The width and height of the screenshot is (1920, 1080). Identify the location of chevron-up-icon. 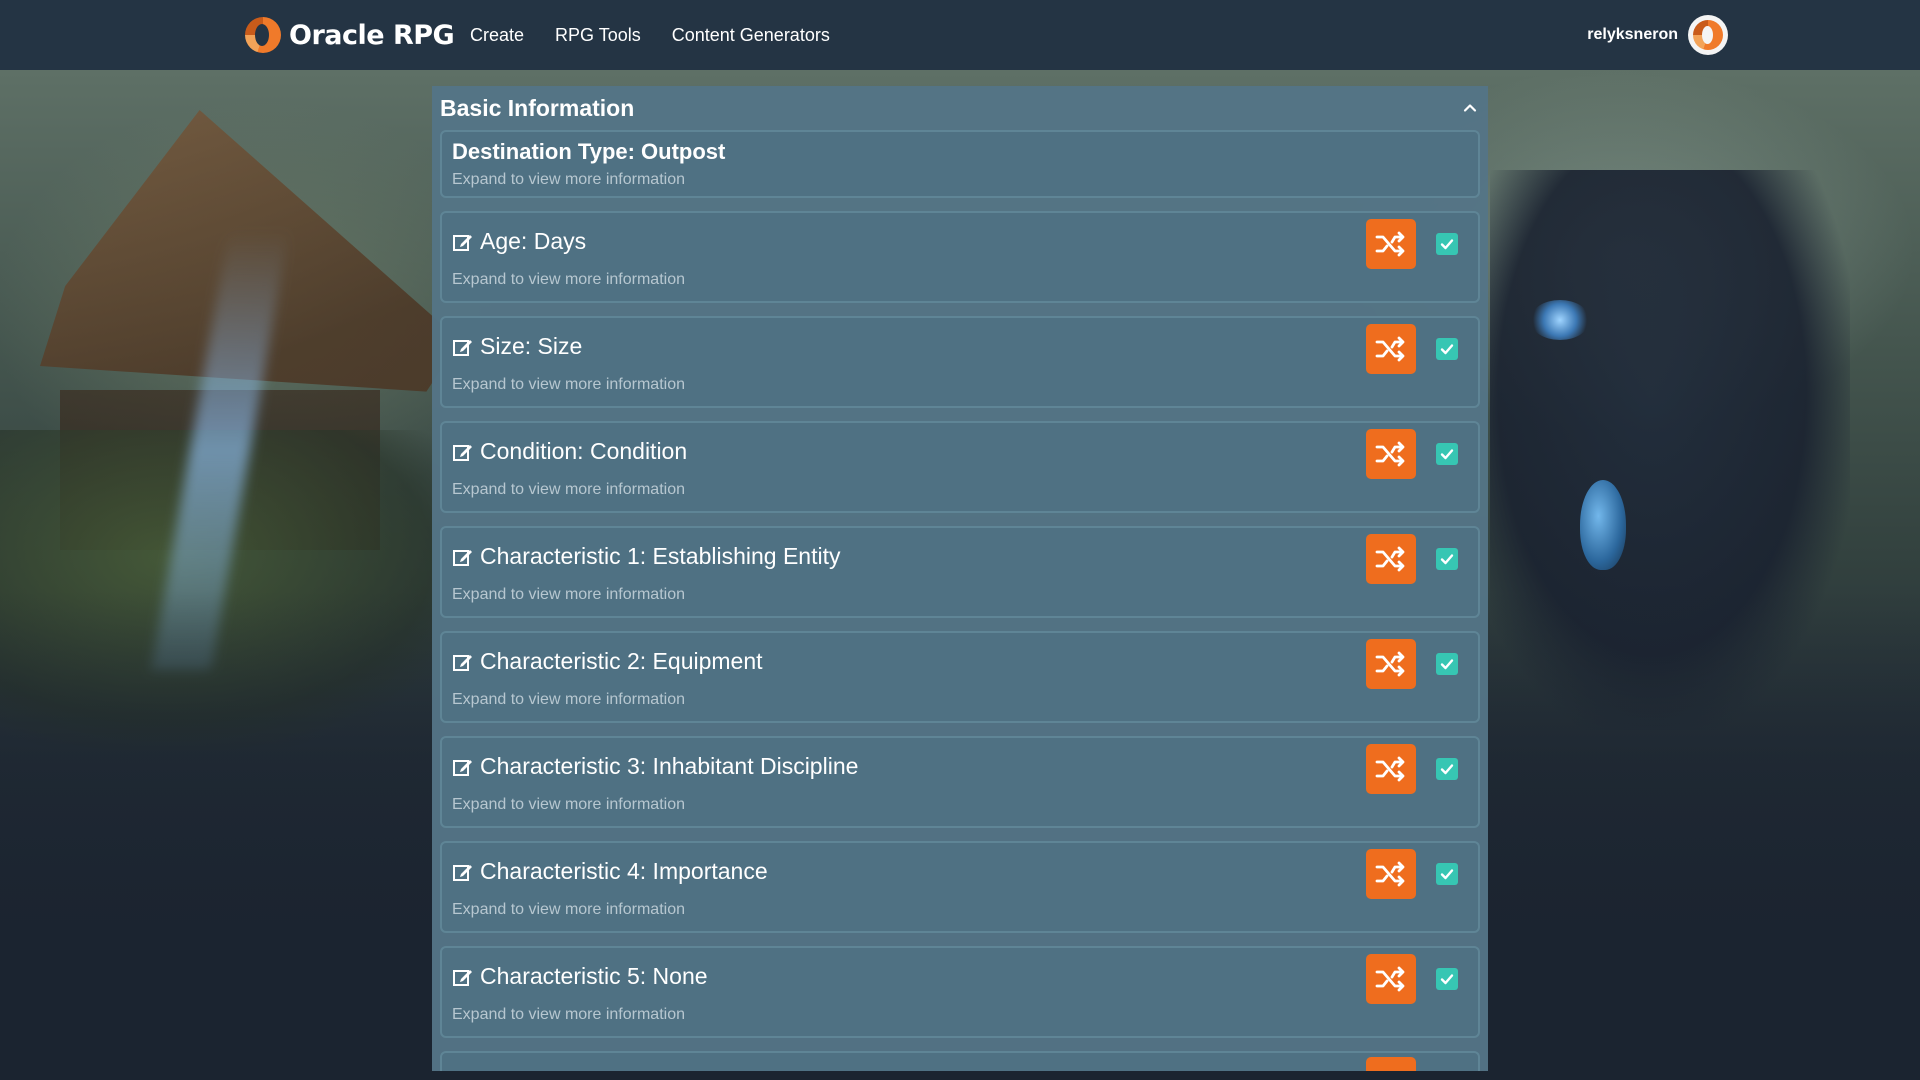
(1470, 108).